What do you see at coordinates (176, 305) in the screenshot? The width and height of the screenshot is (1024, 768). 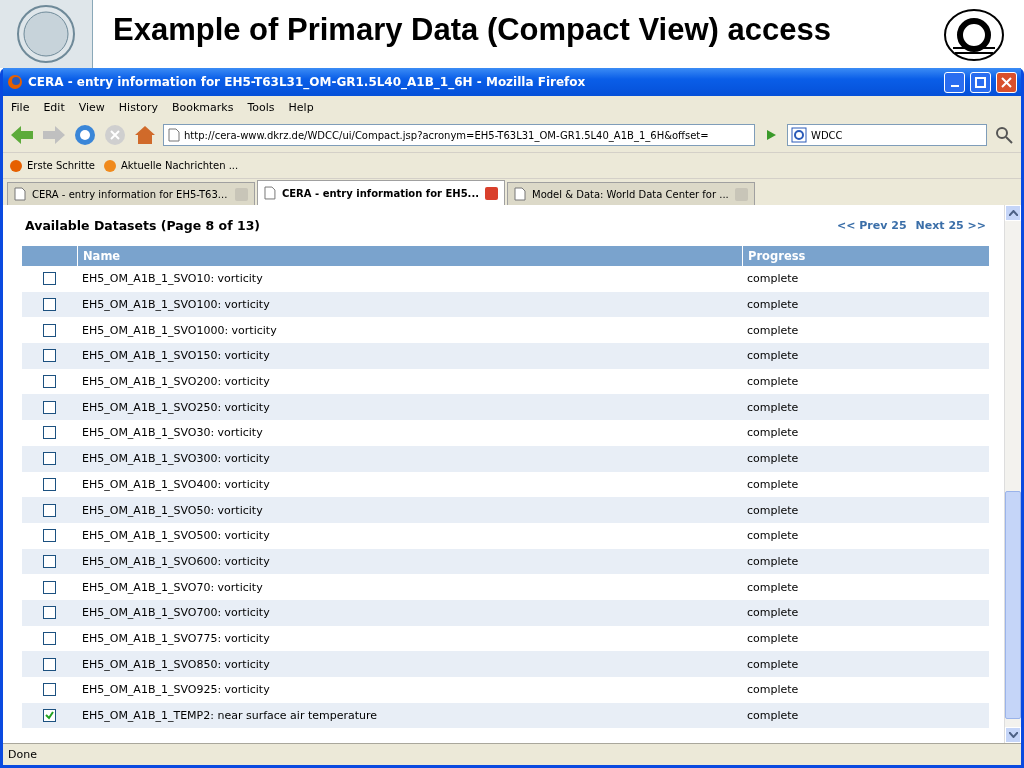 I see `table-cell-text: EH5_OM_A1B_1_SVO100: vorticity` at bounding box center [176, 305].